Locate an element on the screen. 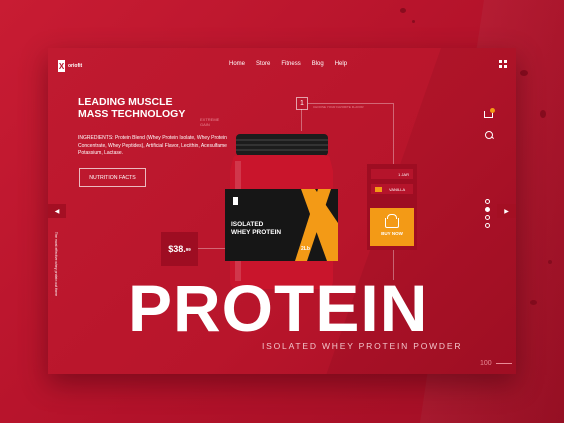 Image resolution: width=564 pixels, height=423 pixels. flavor-swatch is located at coordinates (378, 189).